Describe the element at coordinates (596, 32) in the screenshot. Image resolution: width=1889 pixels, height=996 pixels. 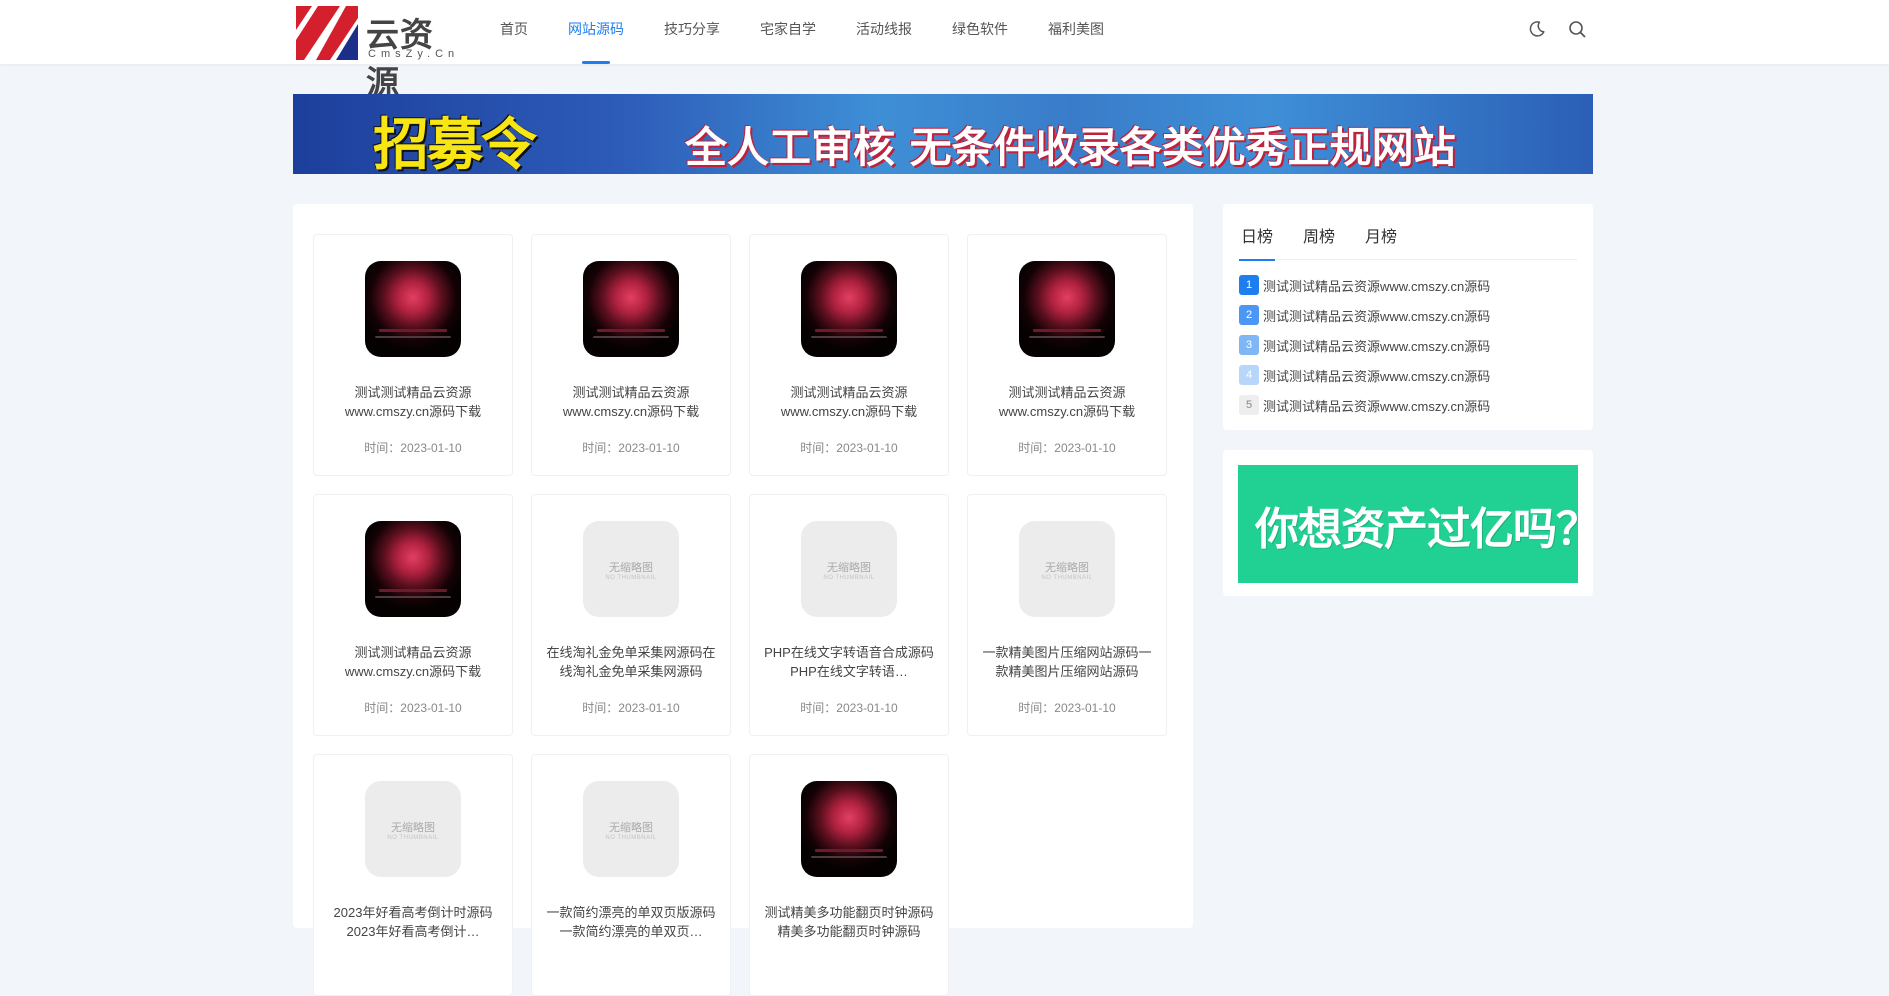
I see `nav-item-website-source: 网站源码` at that location.